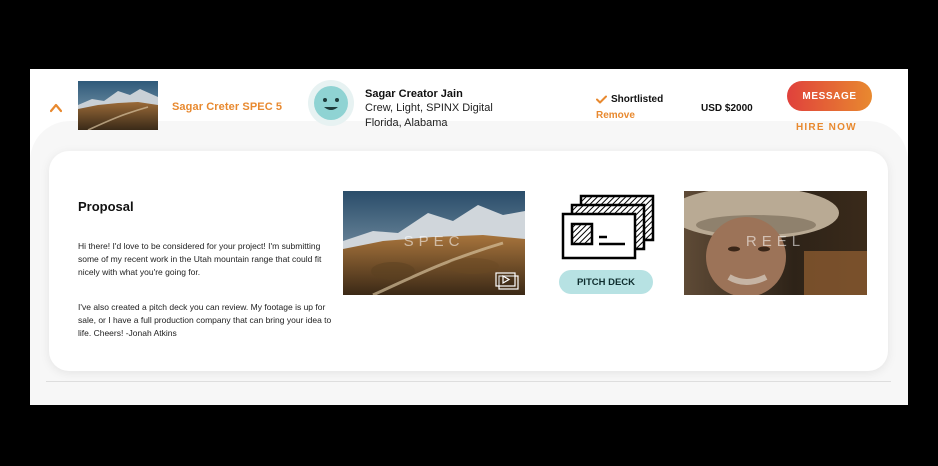  I want to click on creator-roles: Crew, Light, SPINX Digital, so click(429, 108).